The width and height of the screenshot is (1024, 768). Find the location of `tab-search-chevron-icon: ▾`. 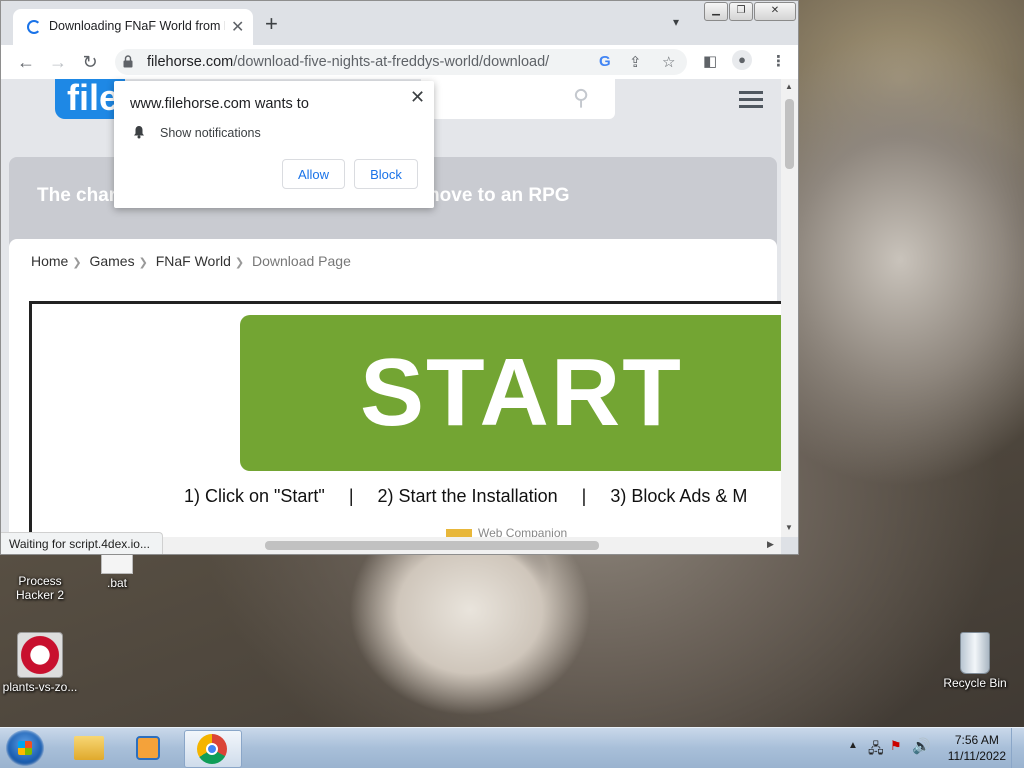

tab-search-chevron-icon: ▾ is located at coordinates (676, 22).